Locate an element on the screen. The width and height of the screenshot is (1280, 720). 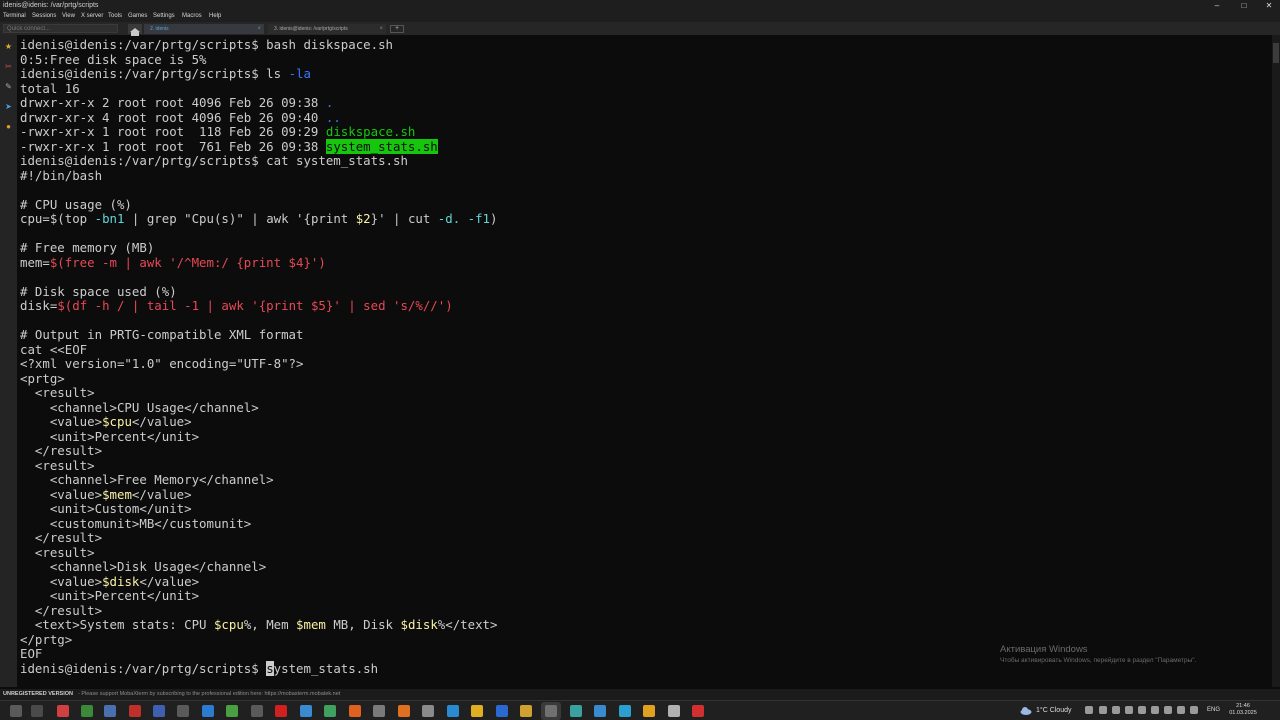
weather-label: 1°C Cloudy is located at coordinates (1053, 710).